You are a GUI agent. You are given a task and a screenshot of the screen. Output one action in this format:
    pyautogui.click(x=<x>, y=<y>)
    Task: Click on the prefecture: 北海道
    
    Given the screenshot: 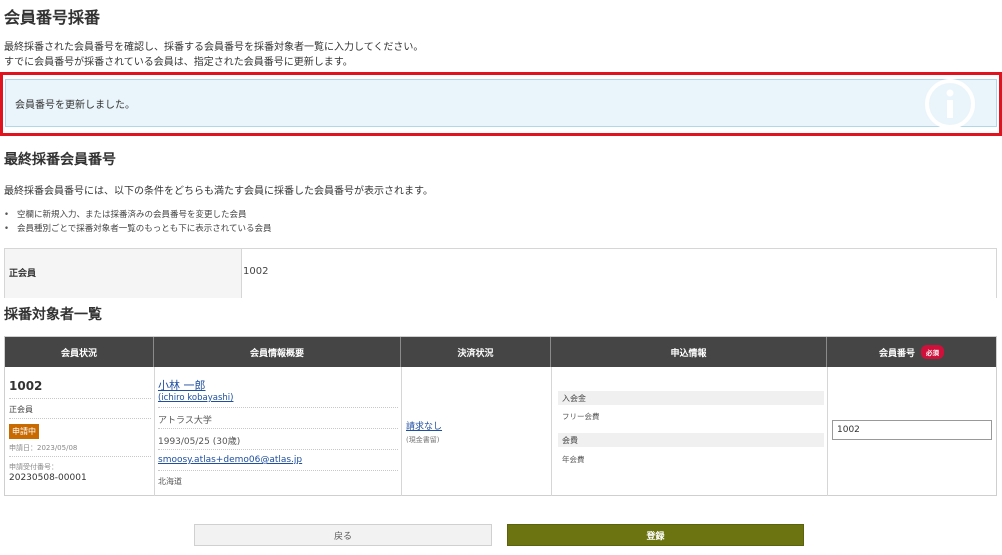 What is the action you would take?
    pyautogui.click(x=170, y=481)
    